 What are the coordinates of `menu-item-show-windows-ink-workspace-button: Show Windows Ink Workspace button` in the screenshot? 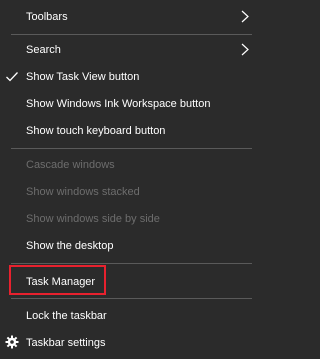 It's located at (128, 103).